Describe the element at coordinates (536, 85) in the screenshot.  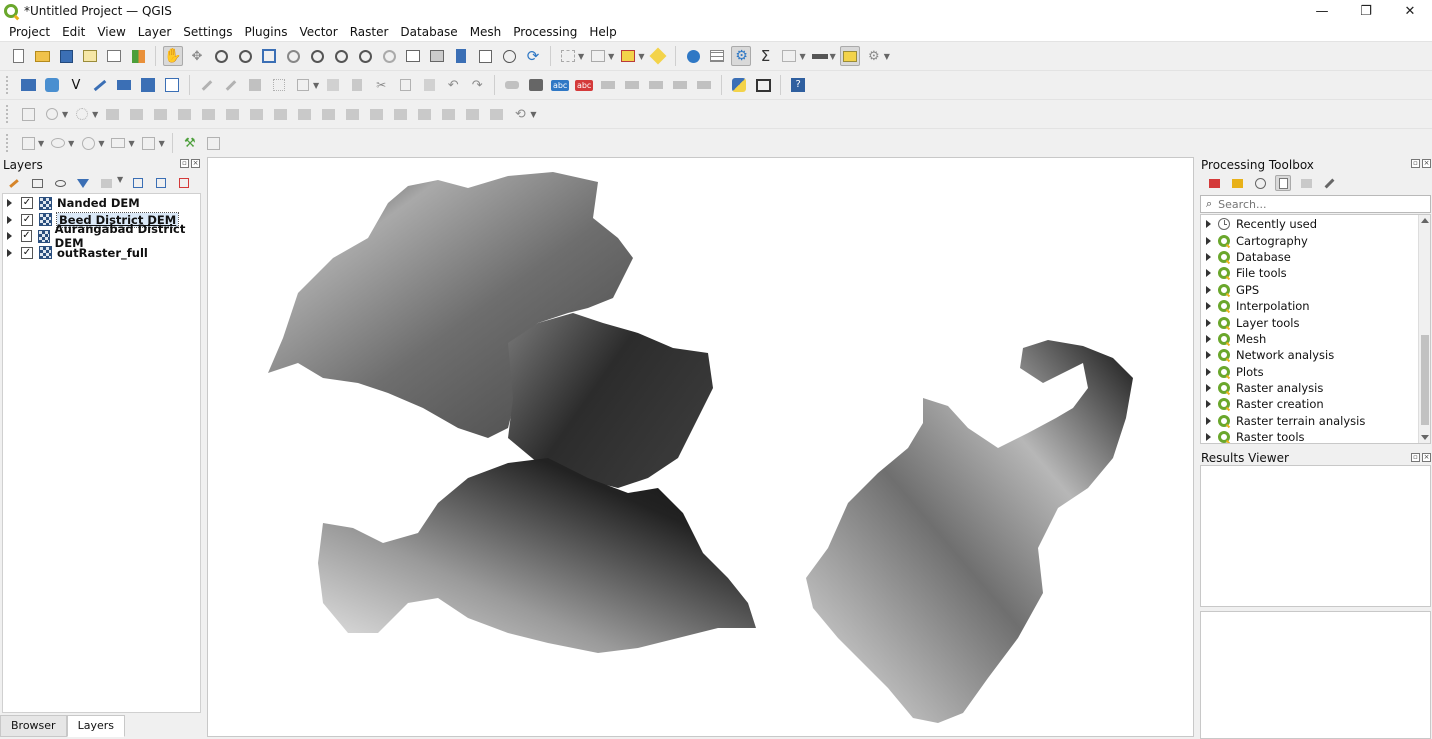
I see `layer-labeling-icon` at that location.